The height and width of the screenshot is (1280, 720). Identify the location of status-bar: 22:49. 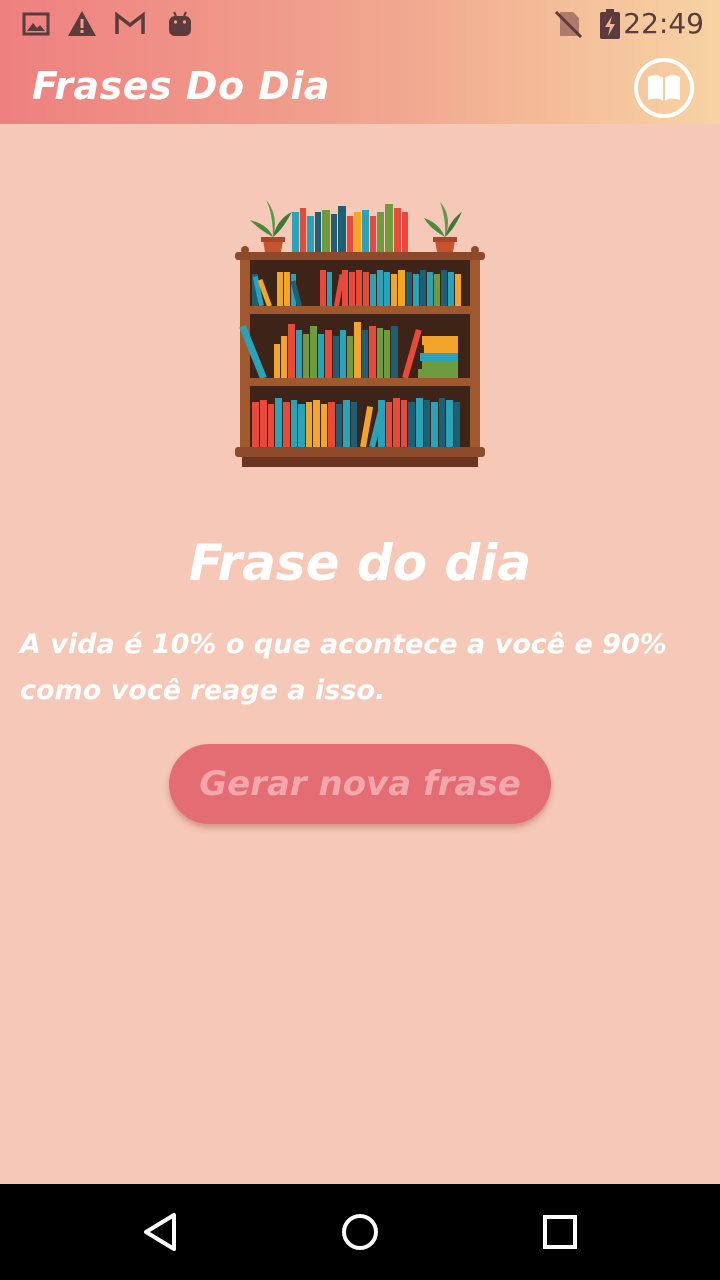
(360, 24).